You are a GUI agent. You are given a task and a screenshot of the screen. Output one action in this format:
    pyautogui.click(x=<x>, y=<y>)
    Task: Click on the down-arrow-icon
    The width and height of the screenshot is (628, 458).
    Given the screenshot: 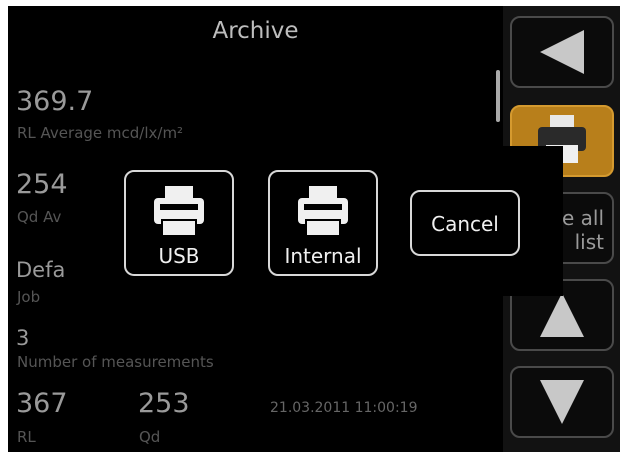 What is the action you would take?
    pyautogui.click(x=562, y=402)
    